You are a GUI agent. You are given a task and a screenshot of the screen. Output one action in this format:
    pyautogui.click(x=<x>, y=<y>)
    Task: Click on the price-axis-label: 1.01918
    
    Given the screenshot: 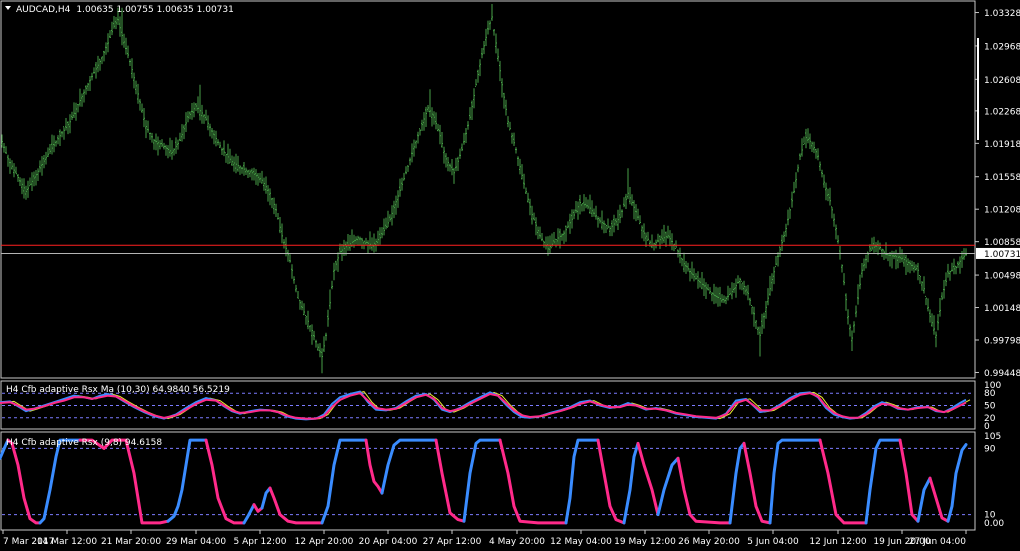 What is the action you would take?
    pyautogui.click(x=1002, y=145)
    